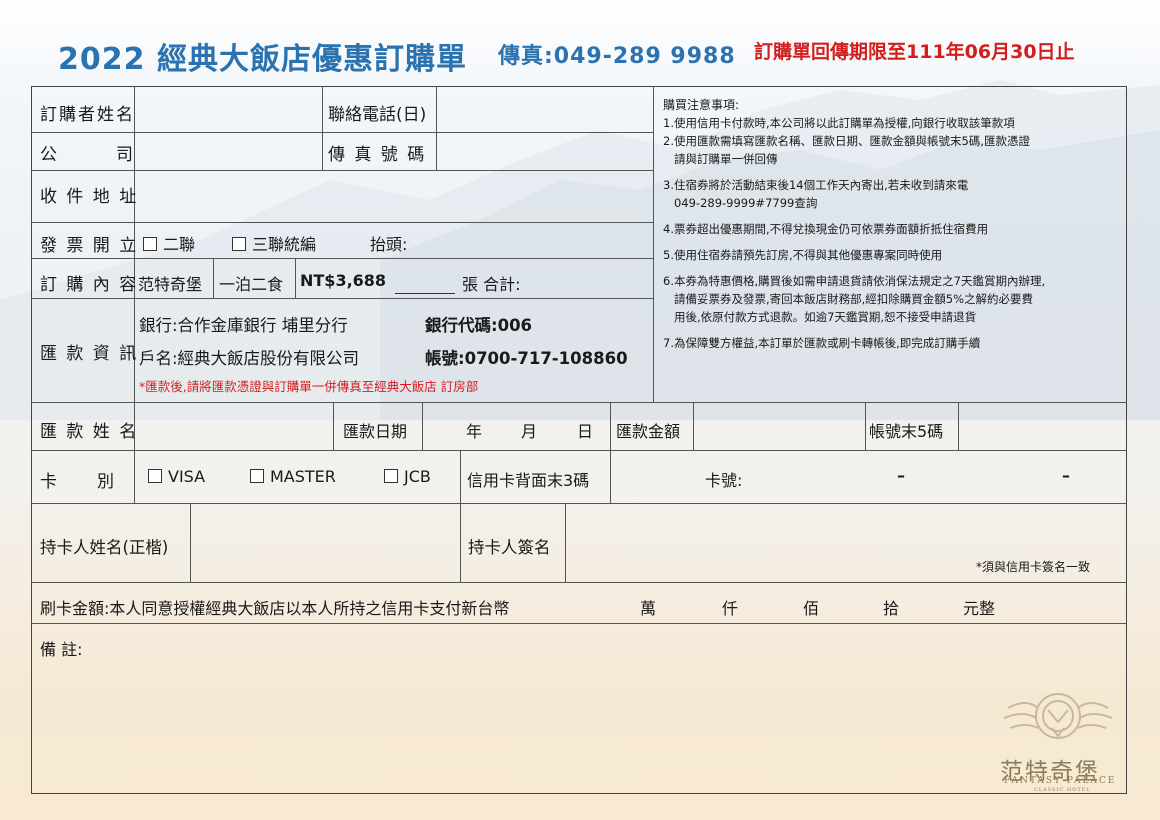  Describe the element at coordinates (730, 608) in the screenshot. I see `unit-qian: 仟` at that location.